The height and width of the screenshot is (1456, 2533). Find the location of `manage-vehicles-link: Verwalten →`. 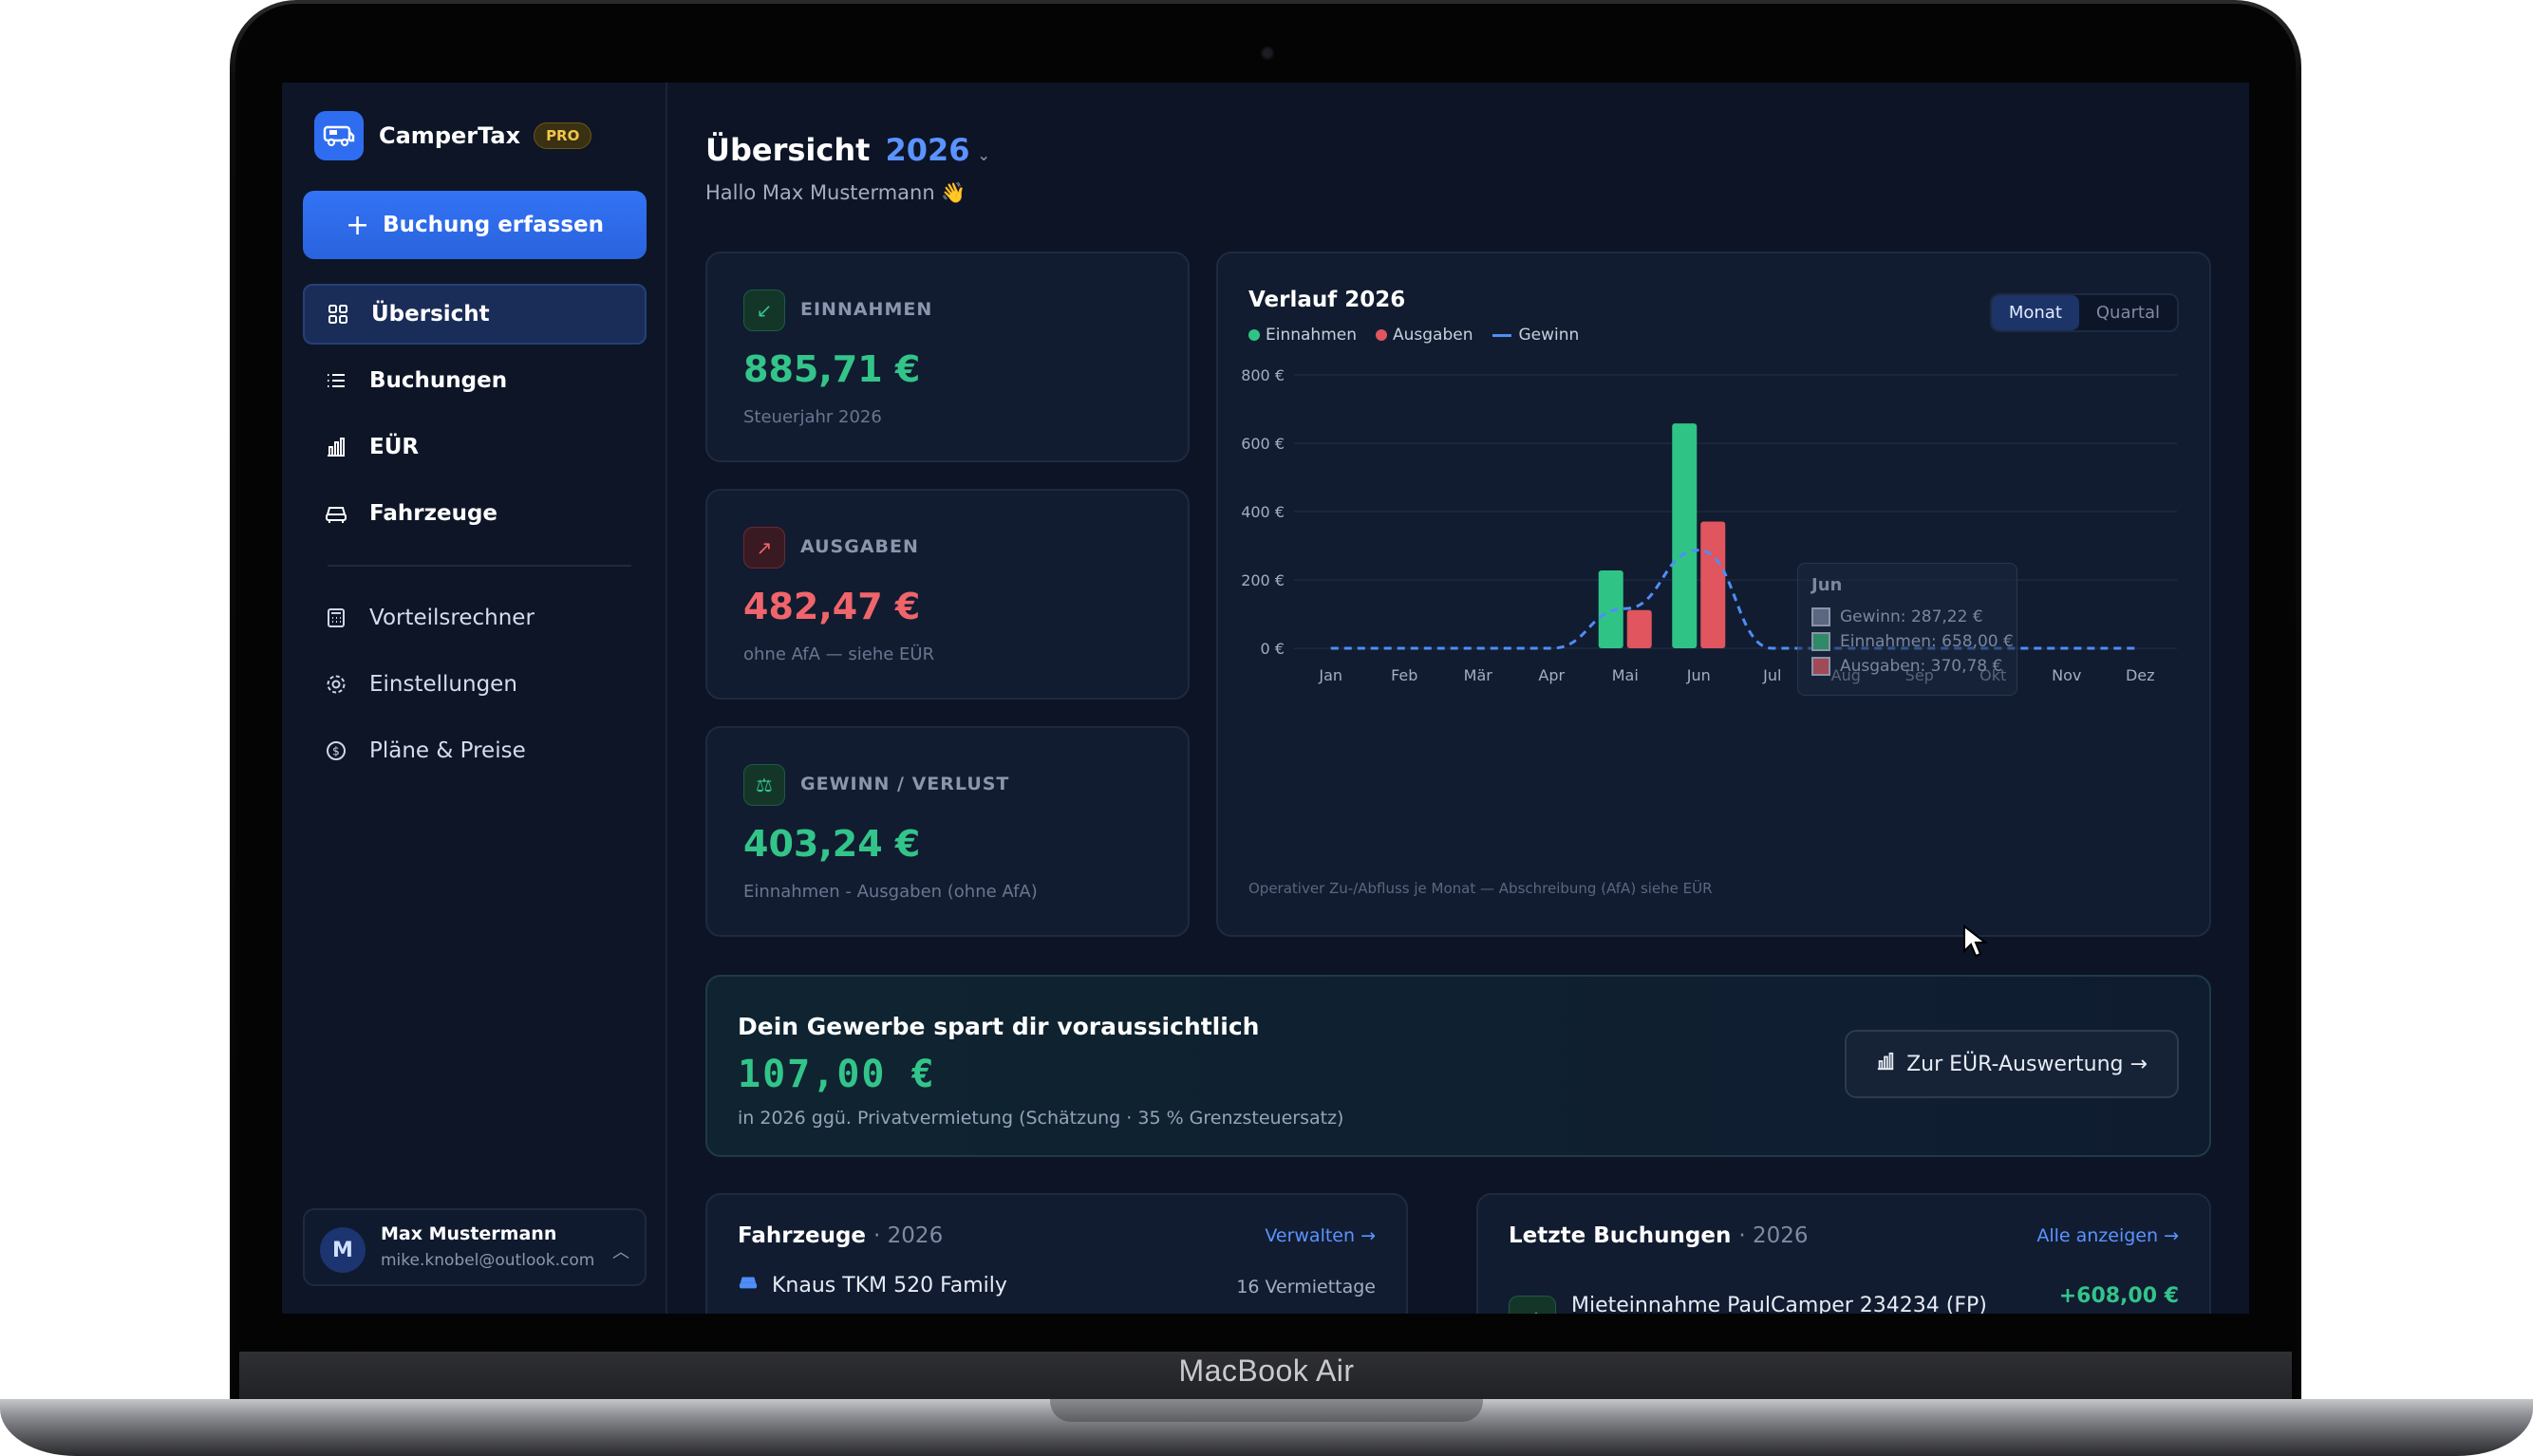

manage-vehicles-link: Verwalten → is located at coordinates (1321, 1235).